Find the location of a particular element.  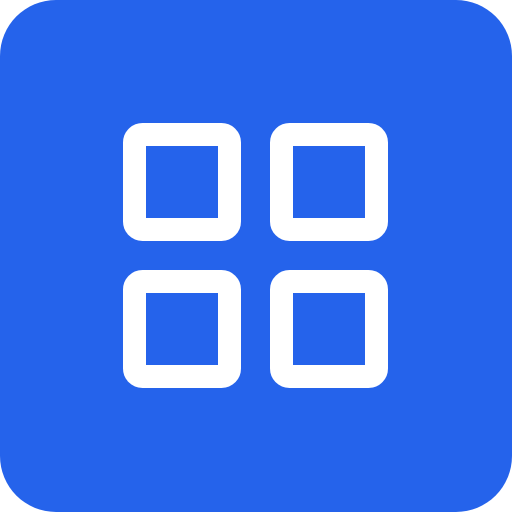

grid-cell-top-right is located at coordinates (329, 182).